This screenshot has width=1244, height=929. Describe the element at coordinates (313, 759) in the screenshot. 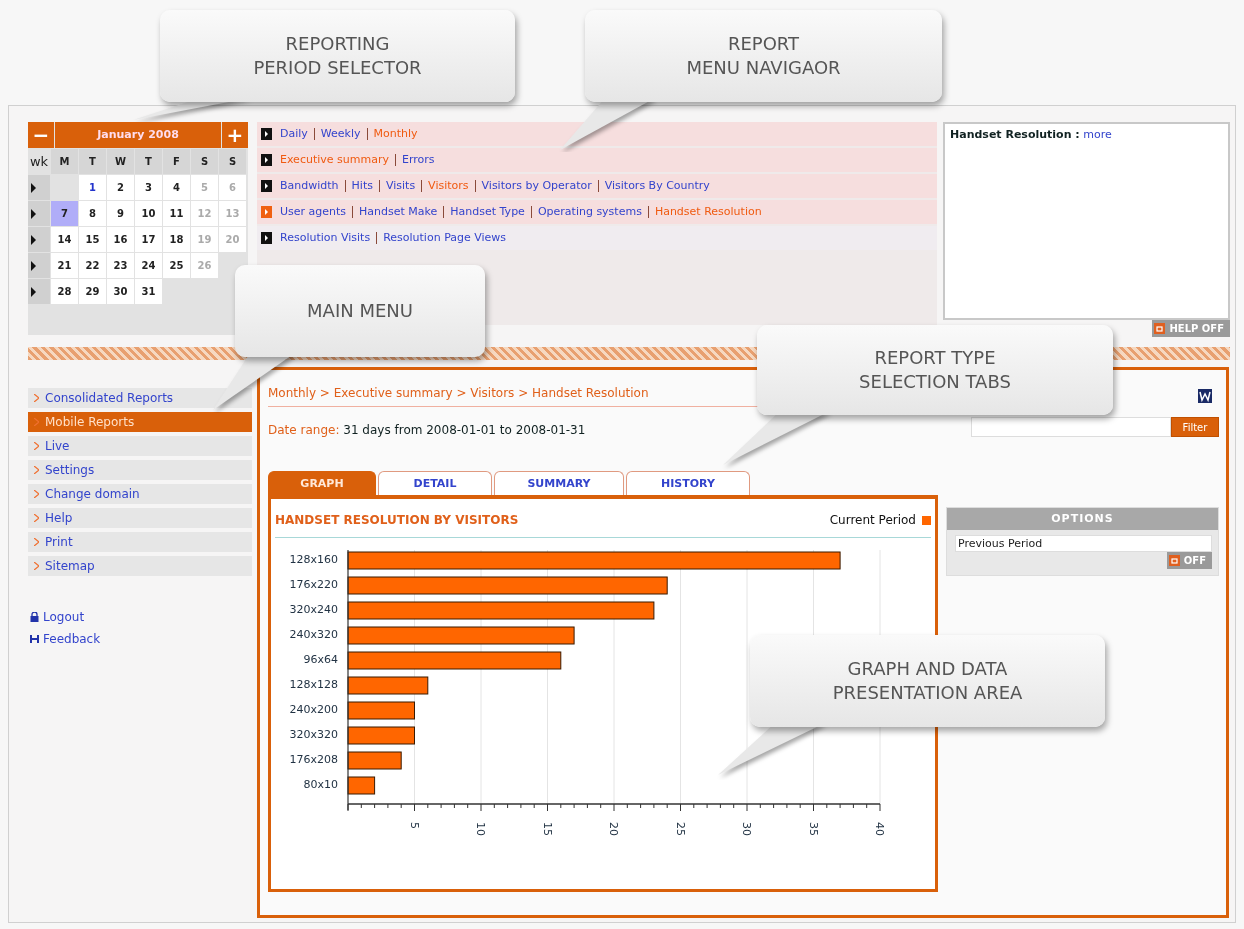

I see `category-label: 176x208` at that location.